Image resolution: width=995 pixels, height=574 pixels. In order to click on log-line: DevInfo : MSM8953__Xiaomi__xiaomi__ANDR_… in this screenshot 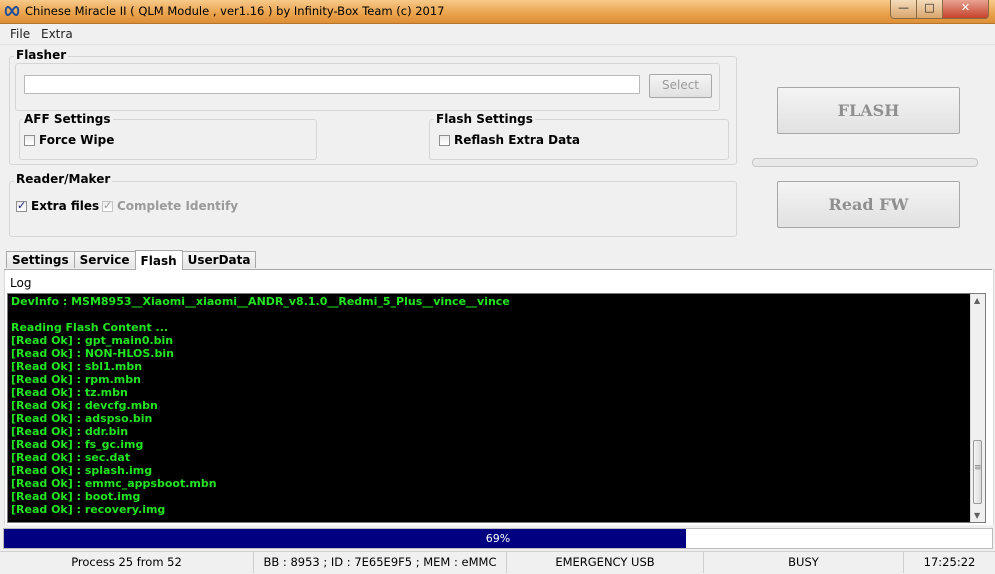, I will do `click(260, 301)`.